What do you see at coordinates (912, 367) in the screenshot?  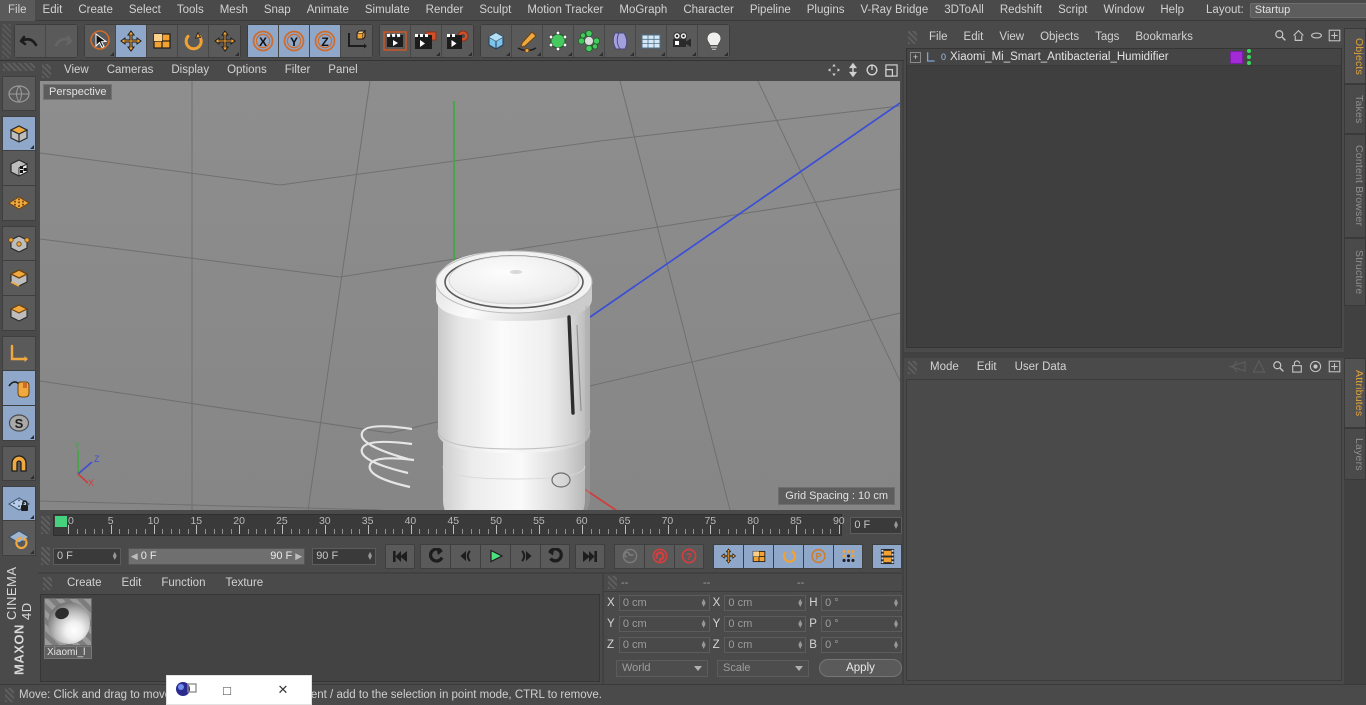 I see `attribute-menu-grip` at bounding box center [912, 367].